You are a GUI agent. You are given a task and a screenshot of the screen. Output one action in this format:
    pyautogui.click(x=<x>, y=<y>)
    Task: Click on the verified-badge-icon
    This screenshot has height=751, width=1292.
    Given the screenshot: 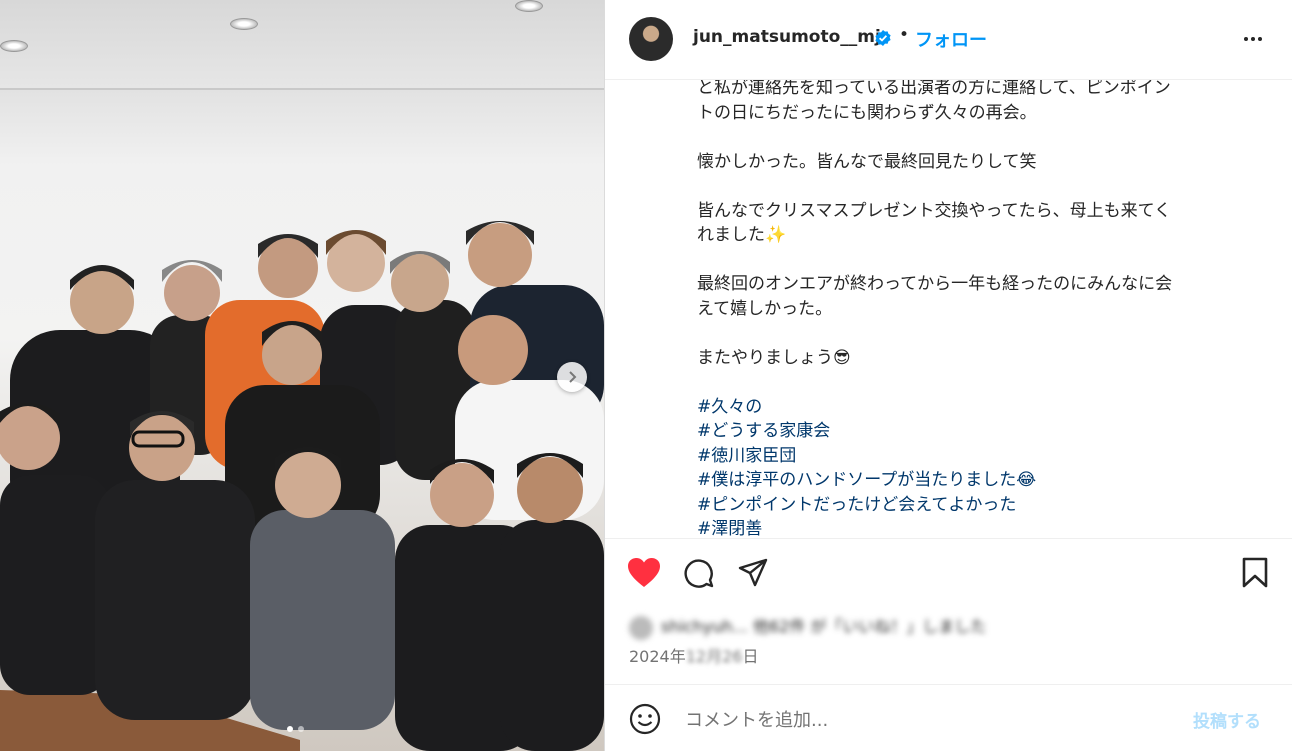 What is the action you would take?
    pyautogui.click(x=883, y=38)
    